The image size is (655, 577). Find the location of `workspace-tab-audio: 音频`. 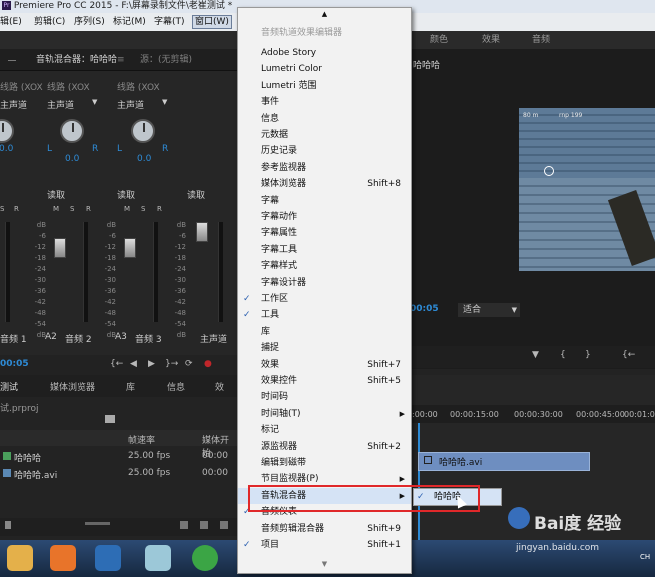

workspace-tab-audio: 音频 is located at coordinates (541, 40).